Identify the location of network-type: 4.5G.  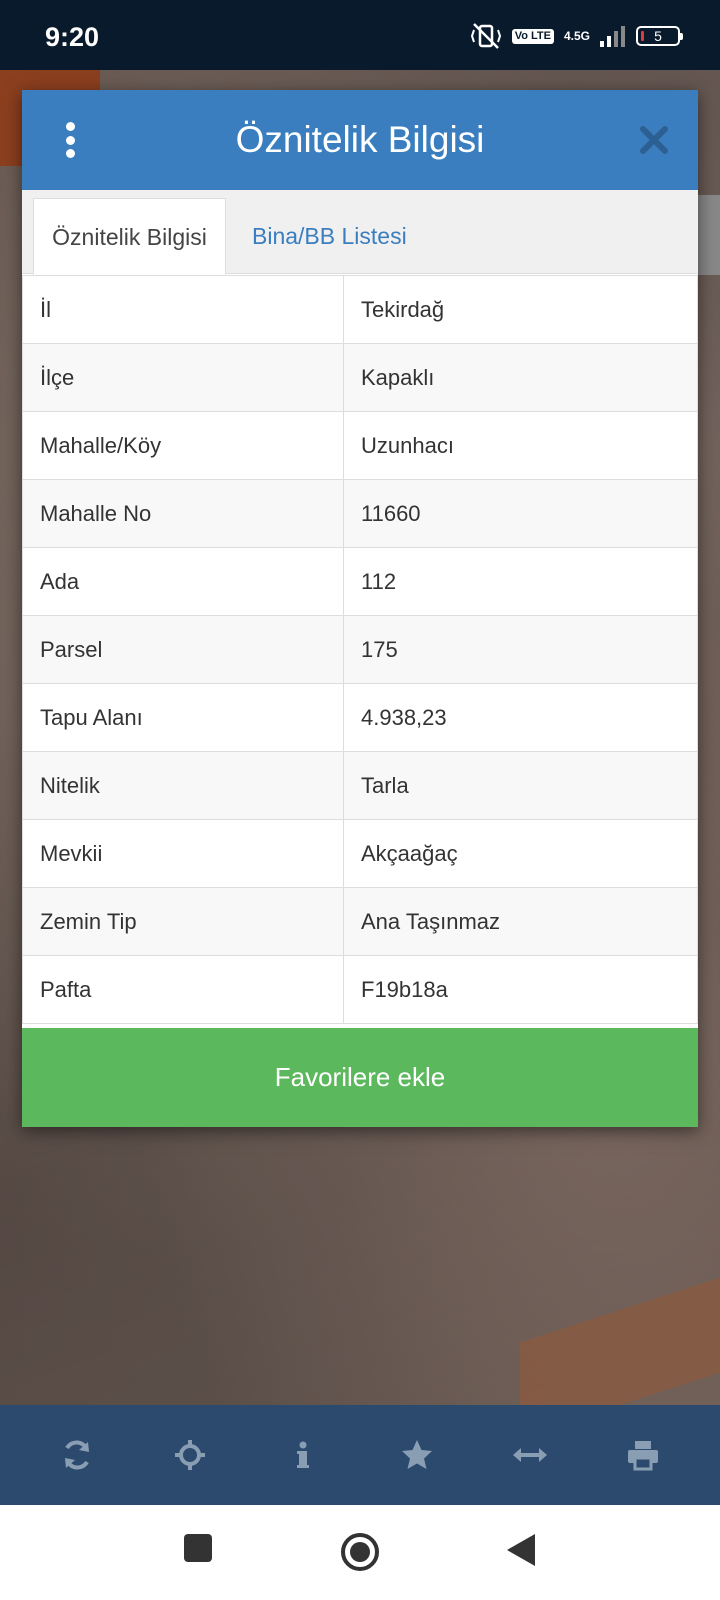
(576, 36).